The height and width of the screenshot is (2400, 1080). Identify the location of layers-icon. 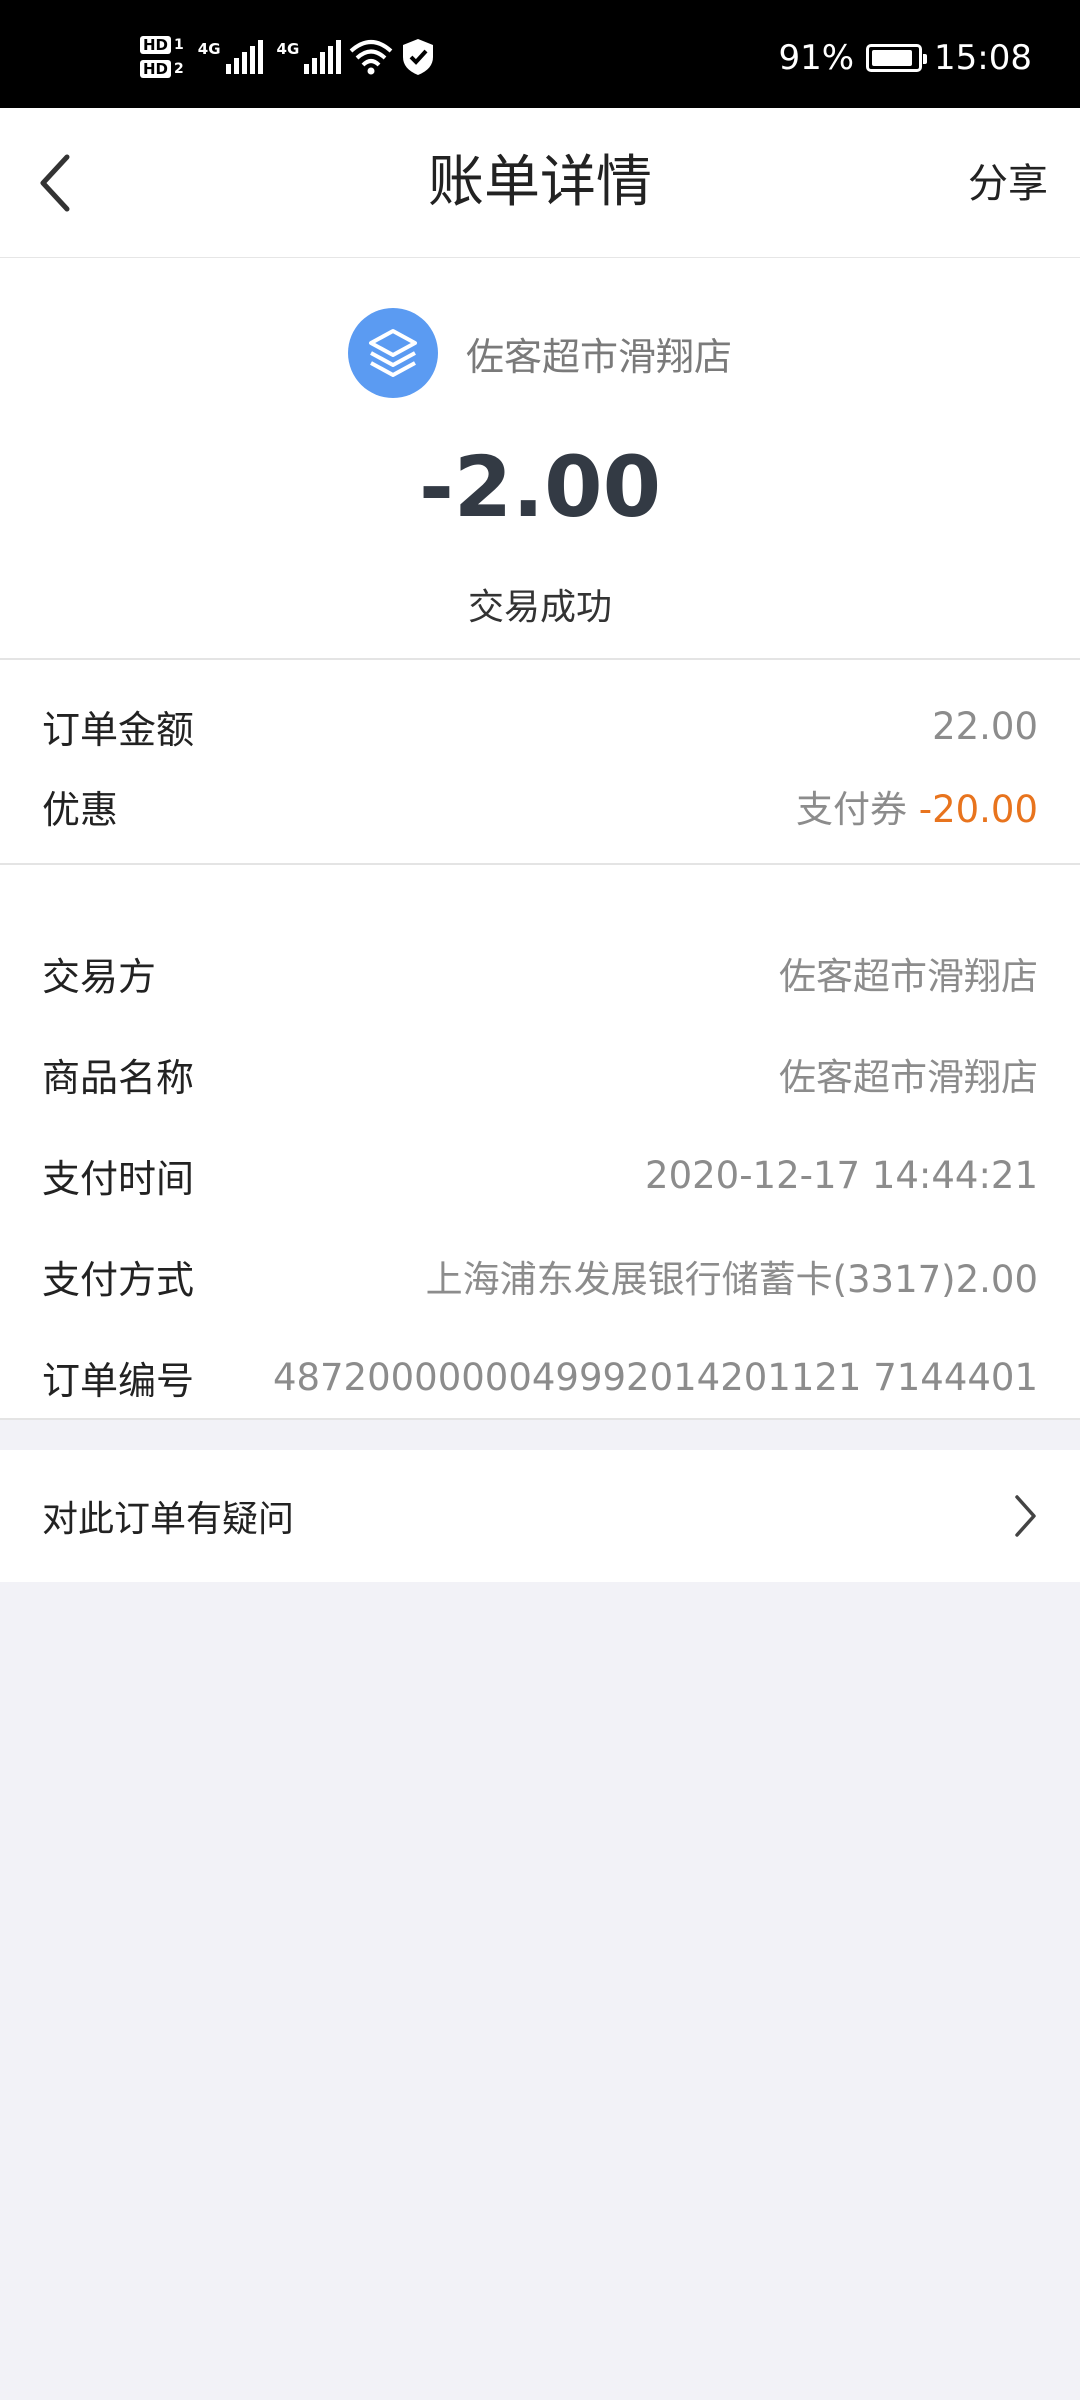
(392, 353).